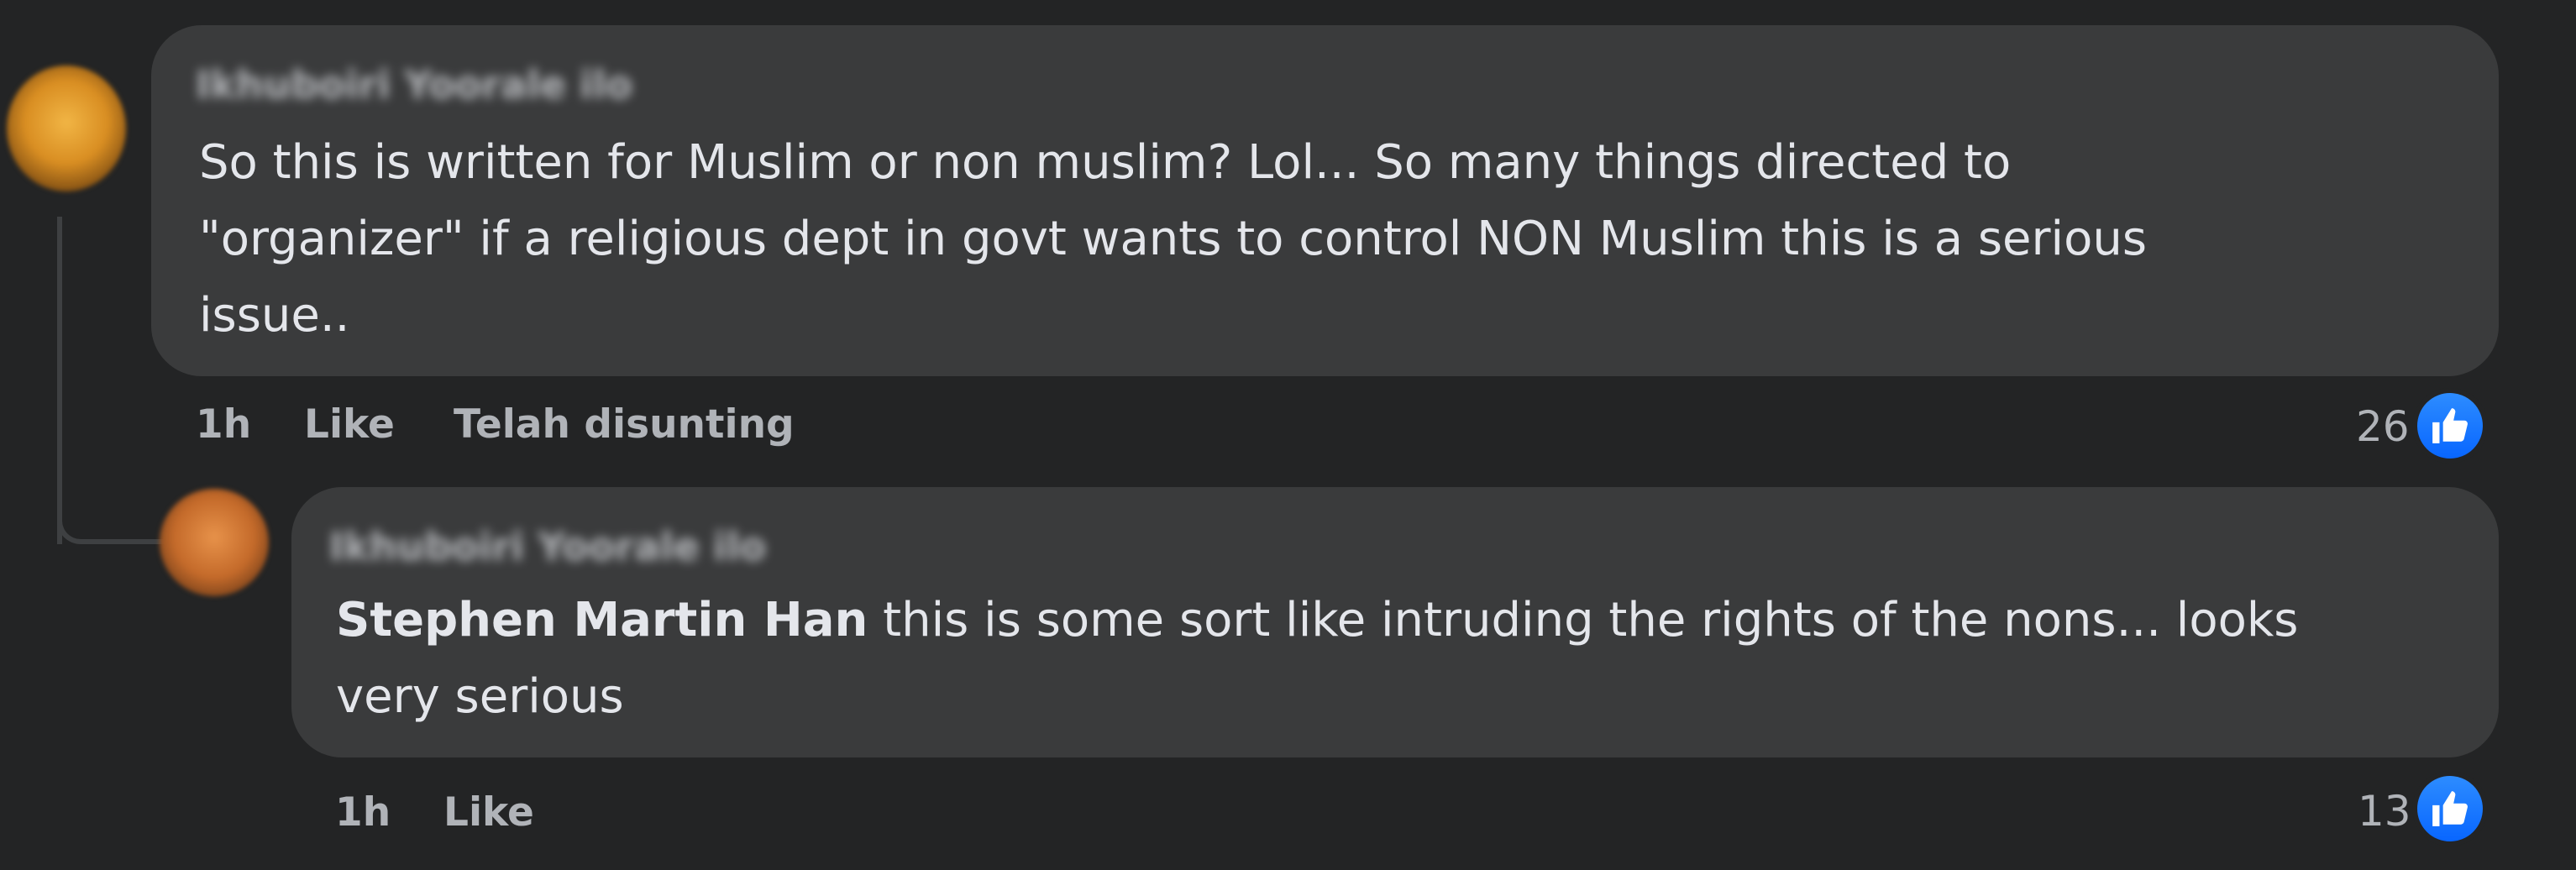 The width and height of the screenshot is (2576, 870). What do you see at coordinates (624, 424) in the screenshot?
I see `edited-label: Telah disunting` at bounding box center [624, 424].